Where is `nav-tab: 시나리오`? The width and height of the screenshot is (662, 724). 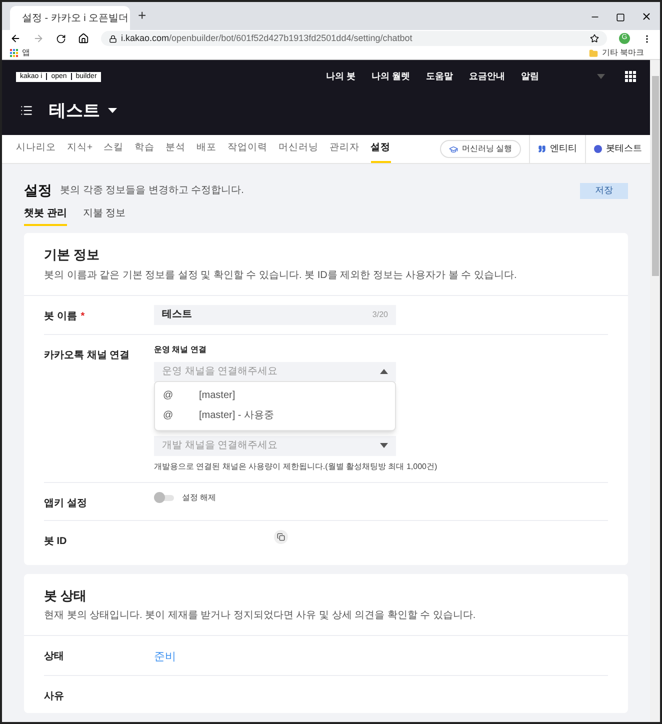
nav-tab: 시나리오 is located at coordinates (36, 149).